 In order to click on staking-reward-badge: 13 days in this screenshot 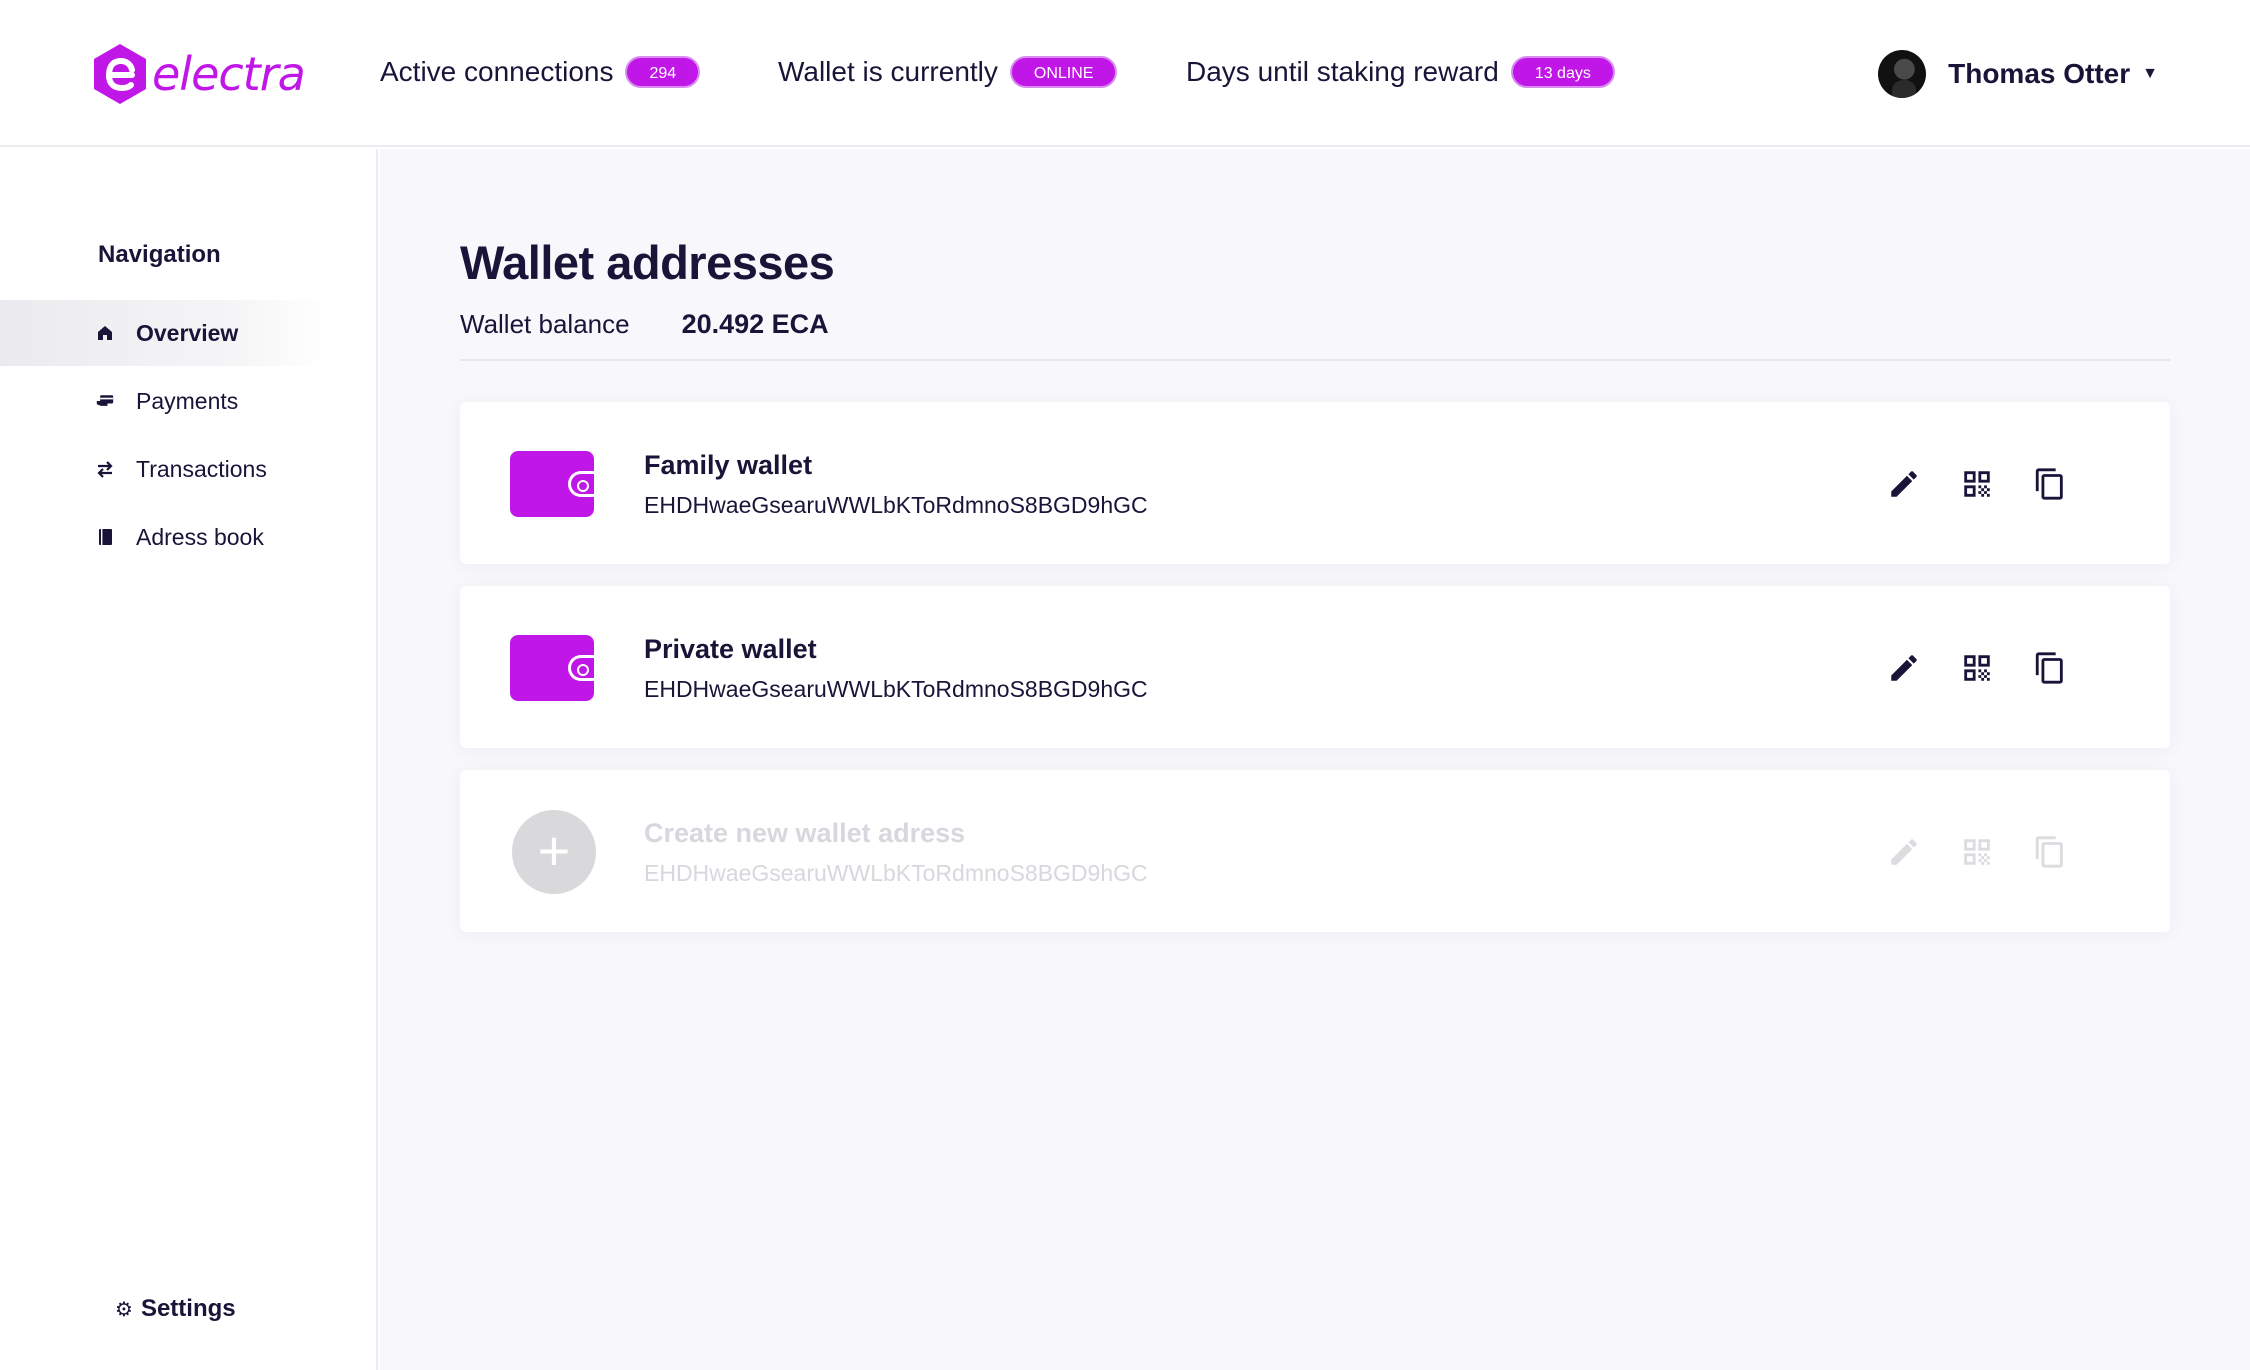, I will do `click(1562, 72)`.